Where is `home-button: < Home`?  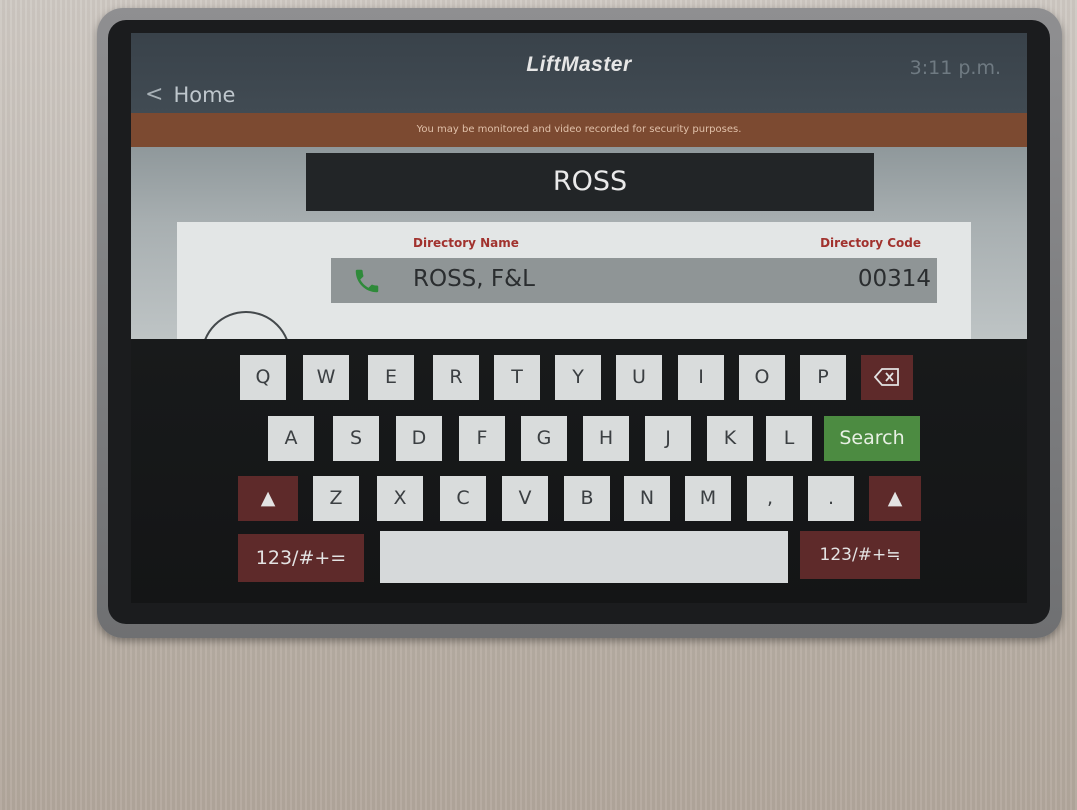 home-button: < Home is located at coordinates (190, 94).